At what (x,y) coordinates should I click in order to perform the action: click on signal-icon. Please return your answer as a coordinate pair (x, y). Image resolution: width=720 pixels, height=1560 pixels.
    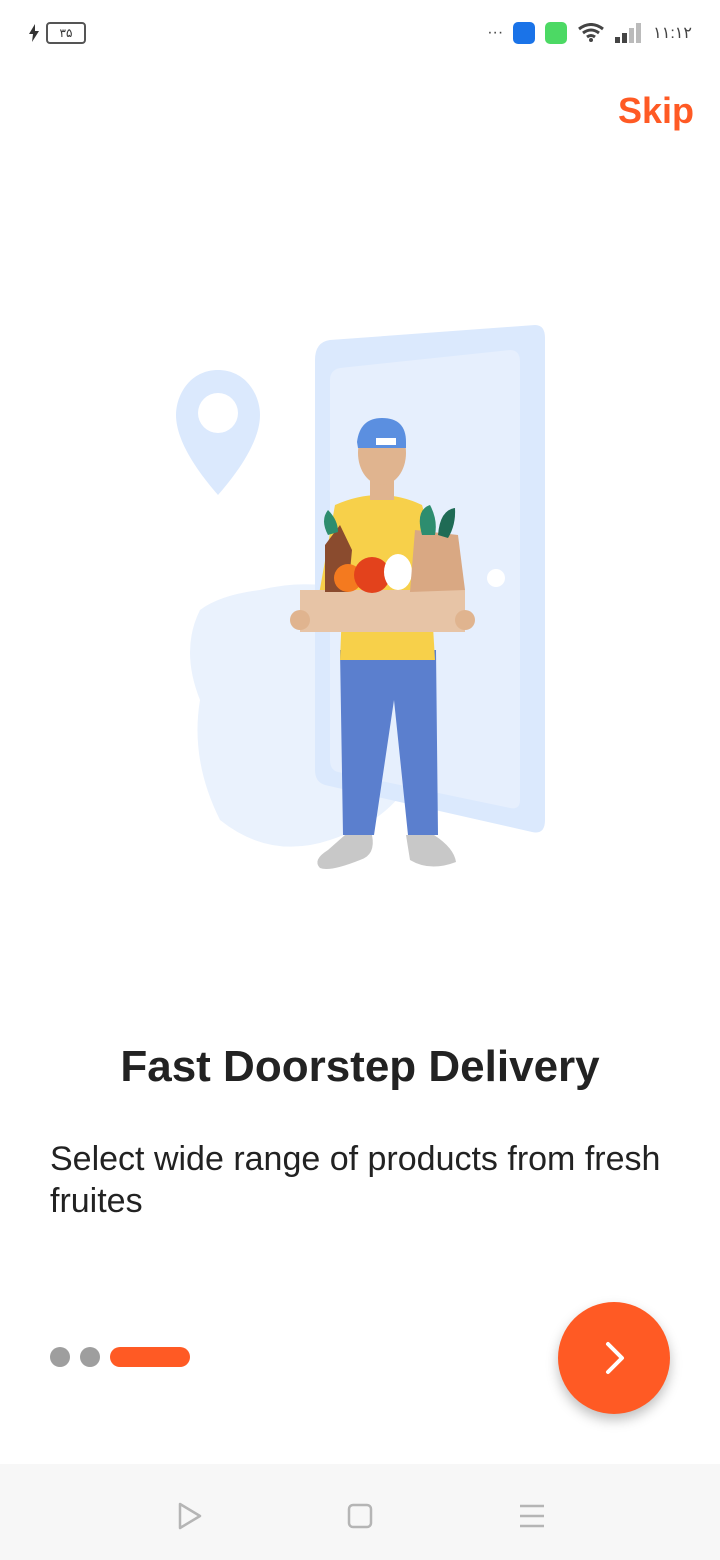
    Looking at the image, I should click on (628, 33).